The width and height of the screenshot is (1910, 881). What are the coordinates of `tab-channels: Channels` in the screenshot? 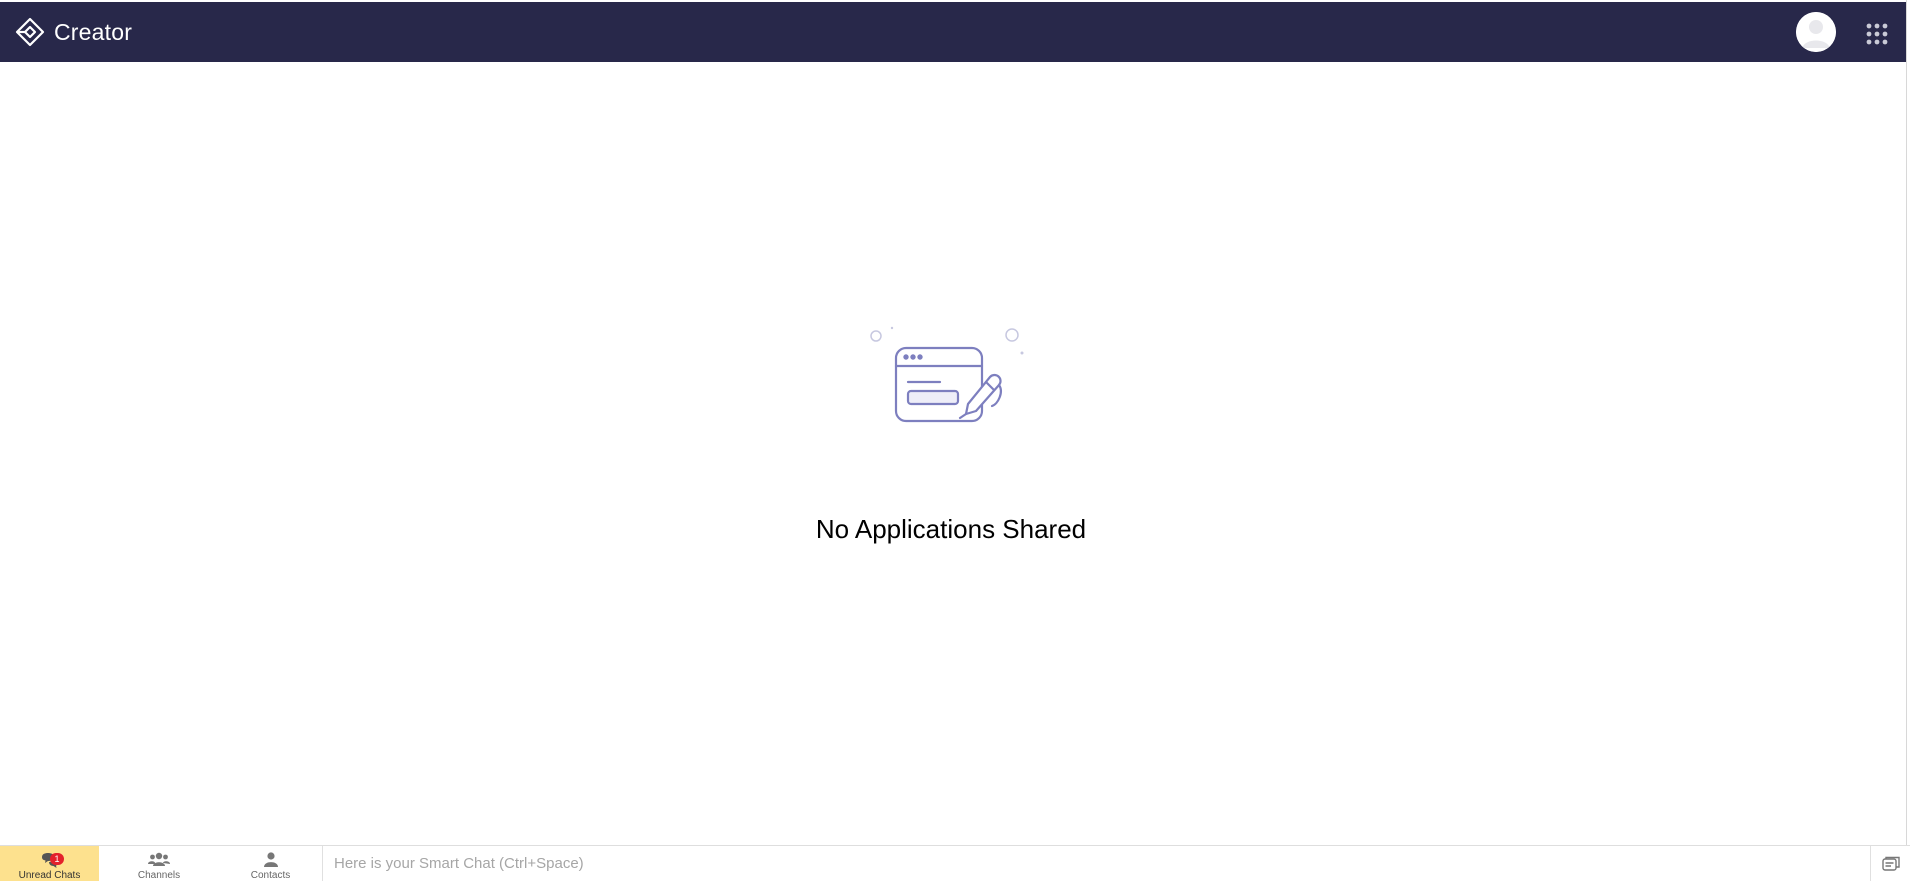 It's located at (159, 863).